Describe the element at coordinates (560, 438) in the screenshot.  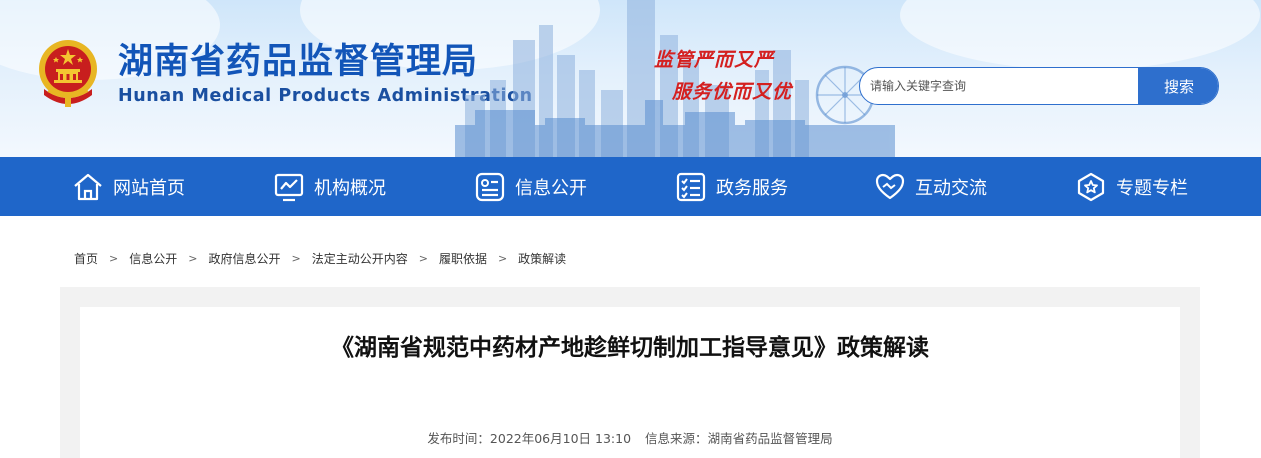
I see `publish-time: 2022年06月10日 13:10` at that location.